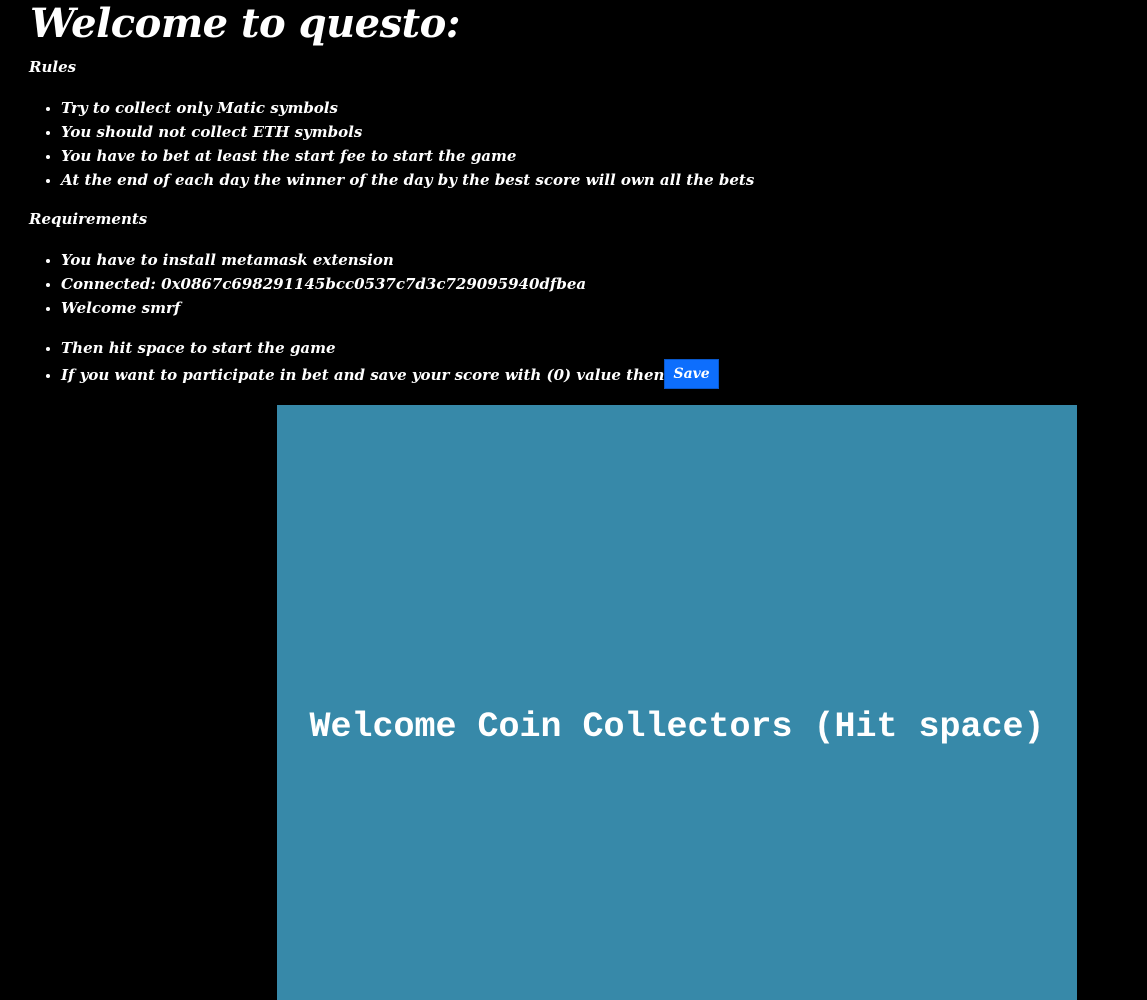 This screenshot has height=1000, width=1147. I want to click on rule-item: Try to collect only Matic symbols, so click(407, 108).